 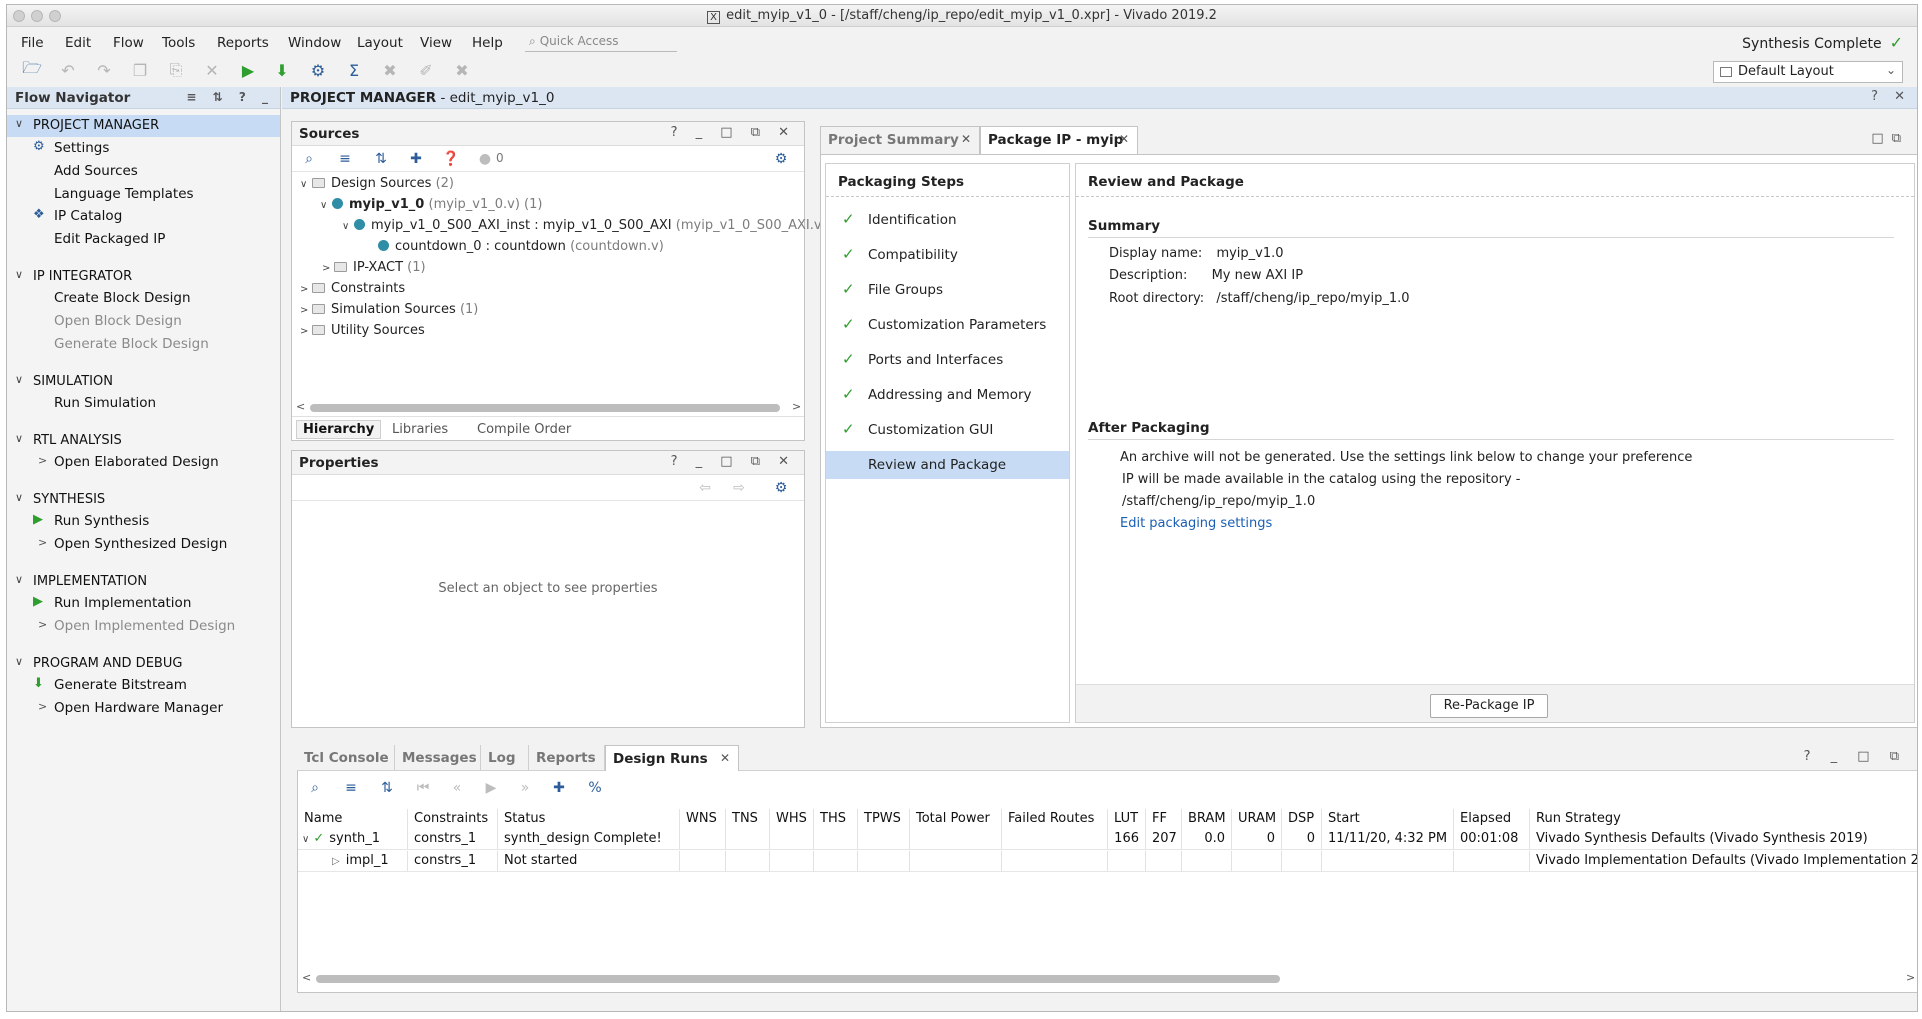 What do you see at coordinates (1055, 819) in the screenshot?
I see `col-failed-routes: Failed Routes` at bounding box center [1055, 819].